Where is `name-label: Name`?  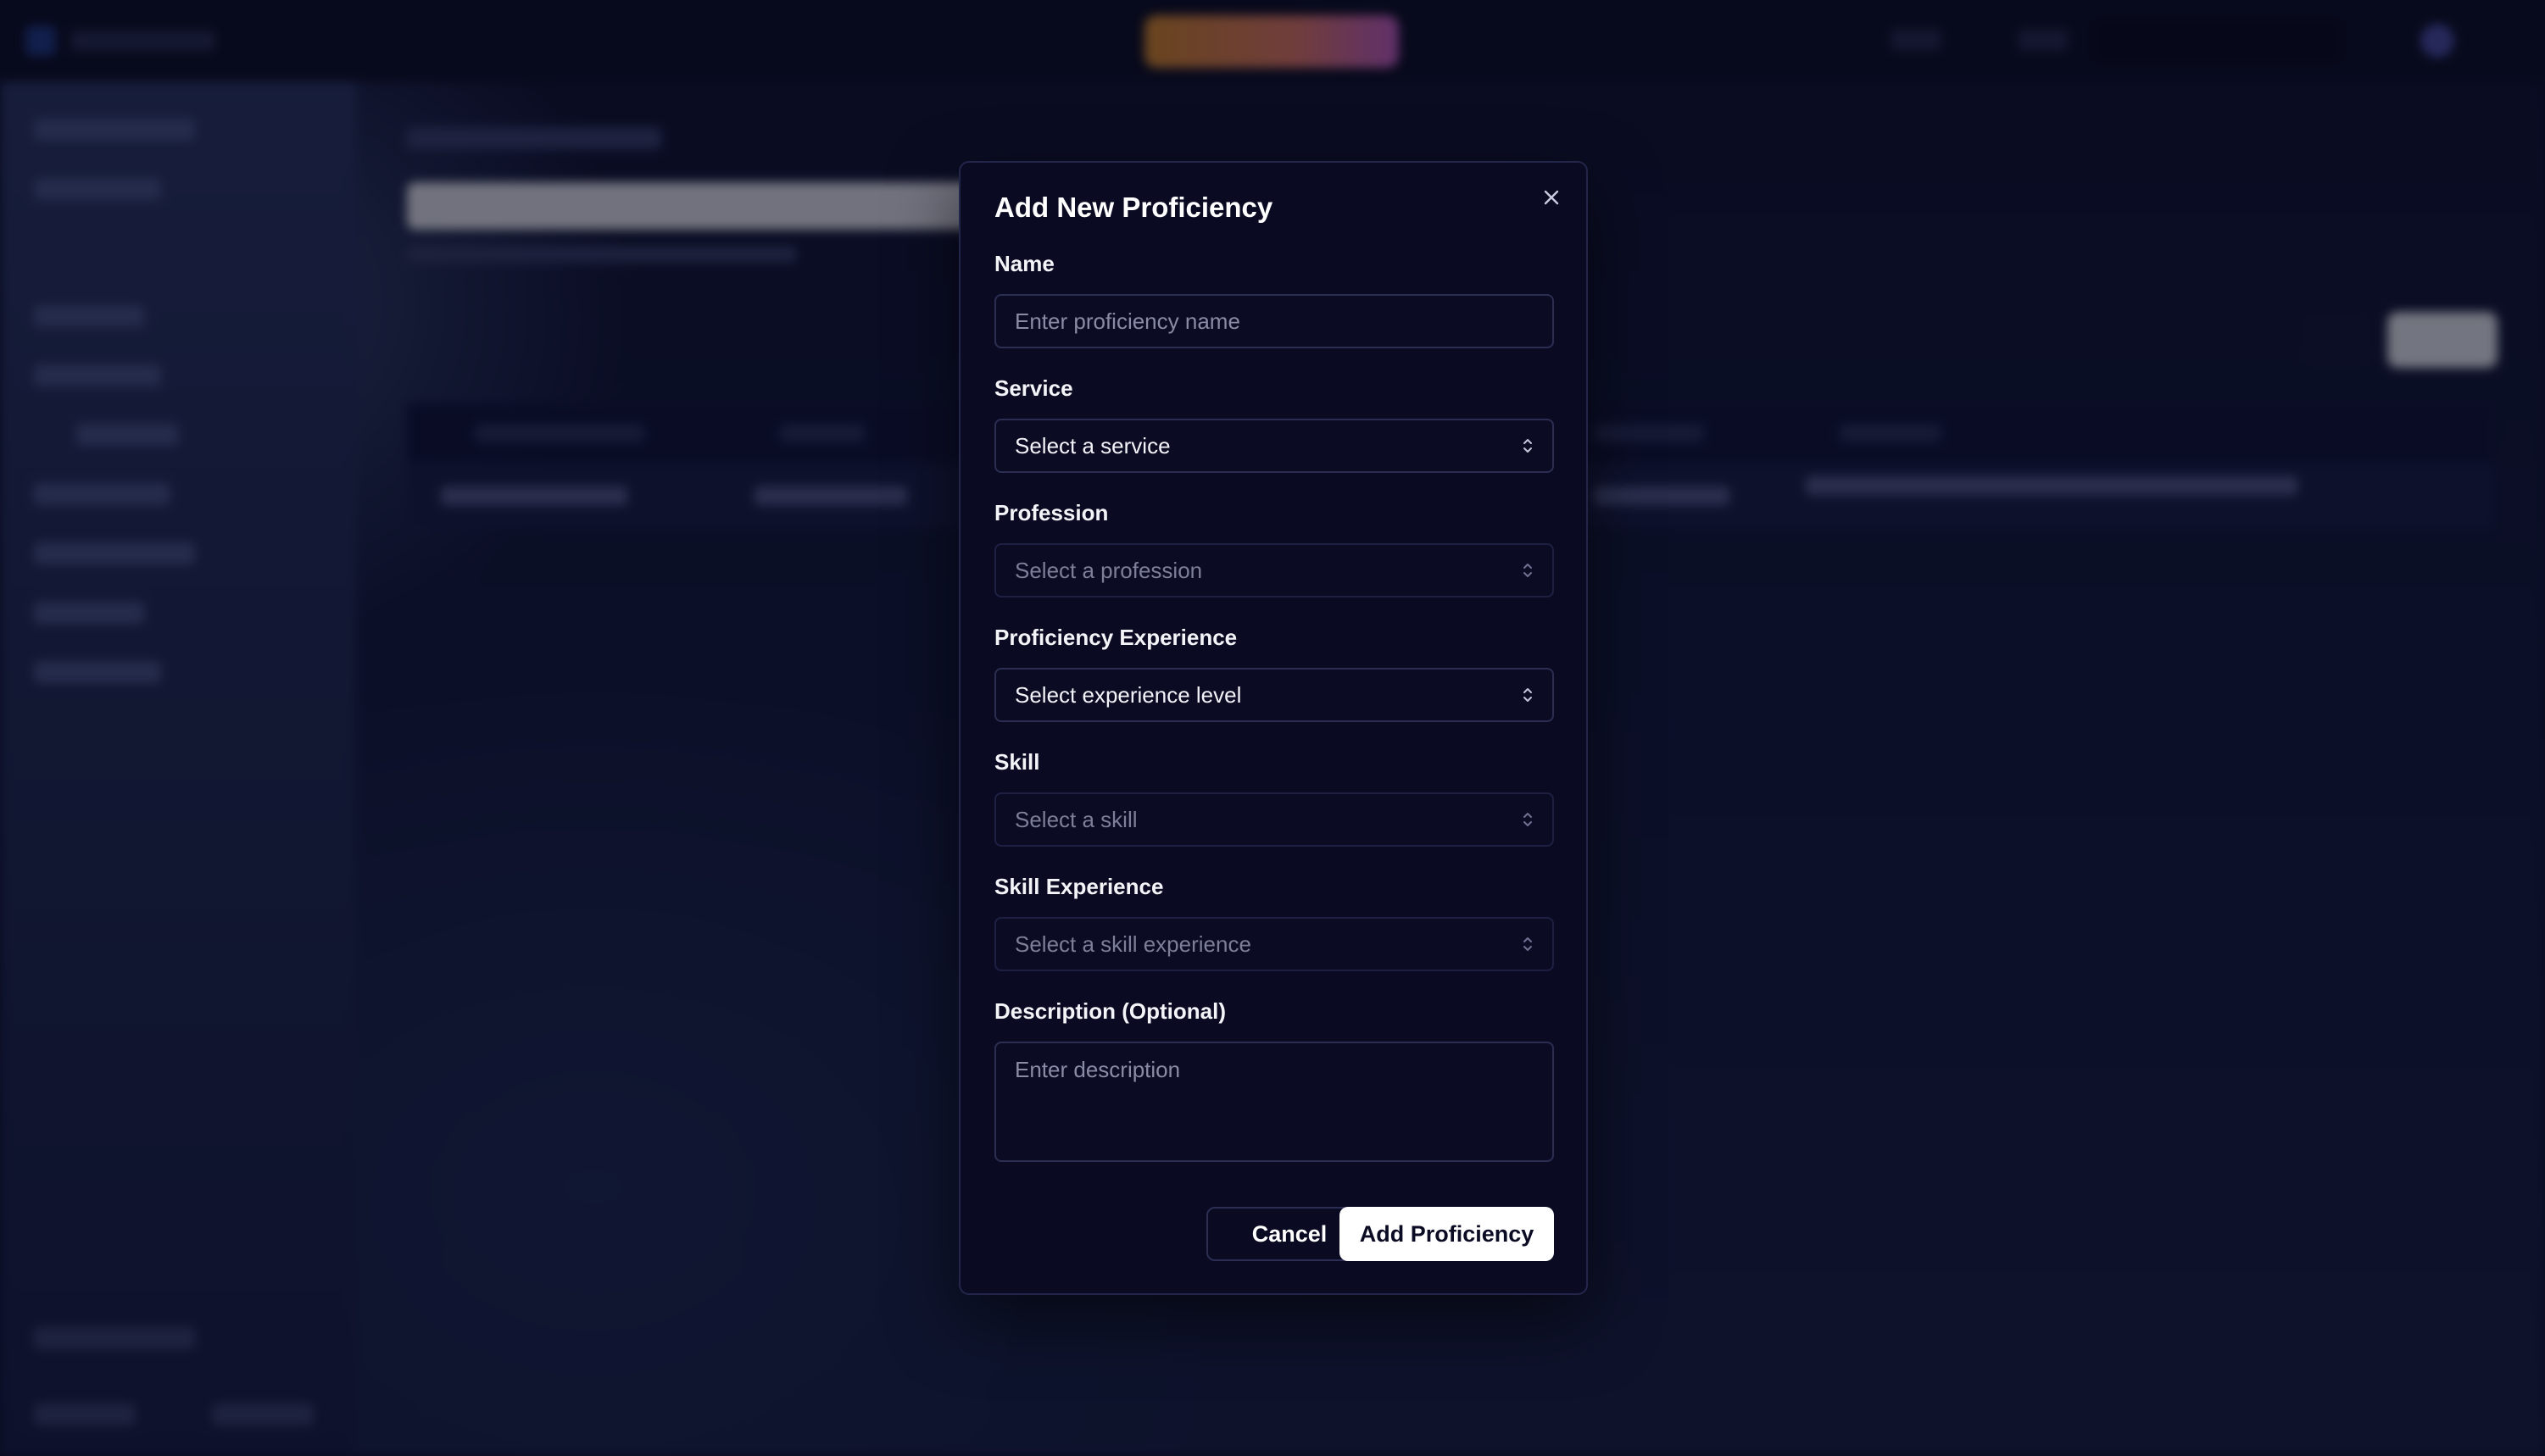 name-label: Name is located at coordinates (1024, 263).